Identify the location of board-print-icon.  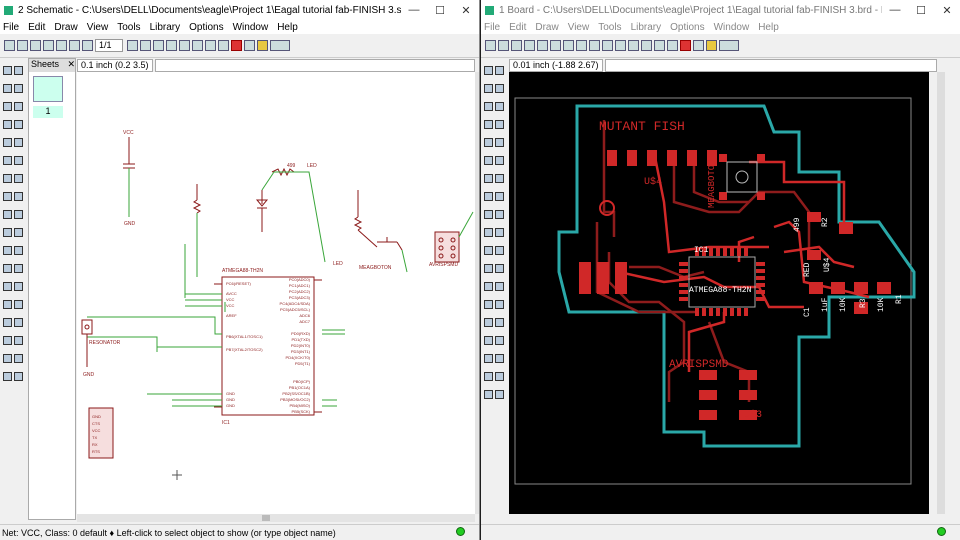
(516, 45).